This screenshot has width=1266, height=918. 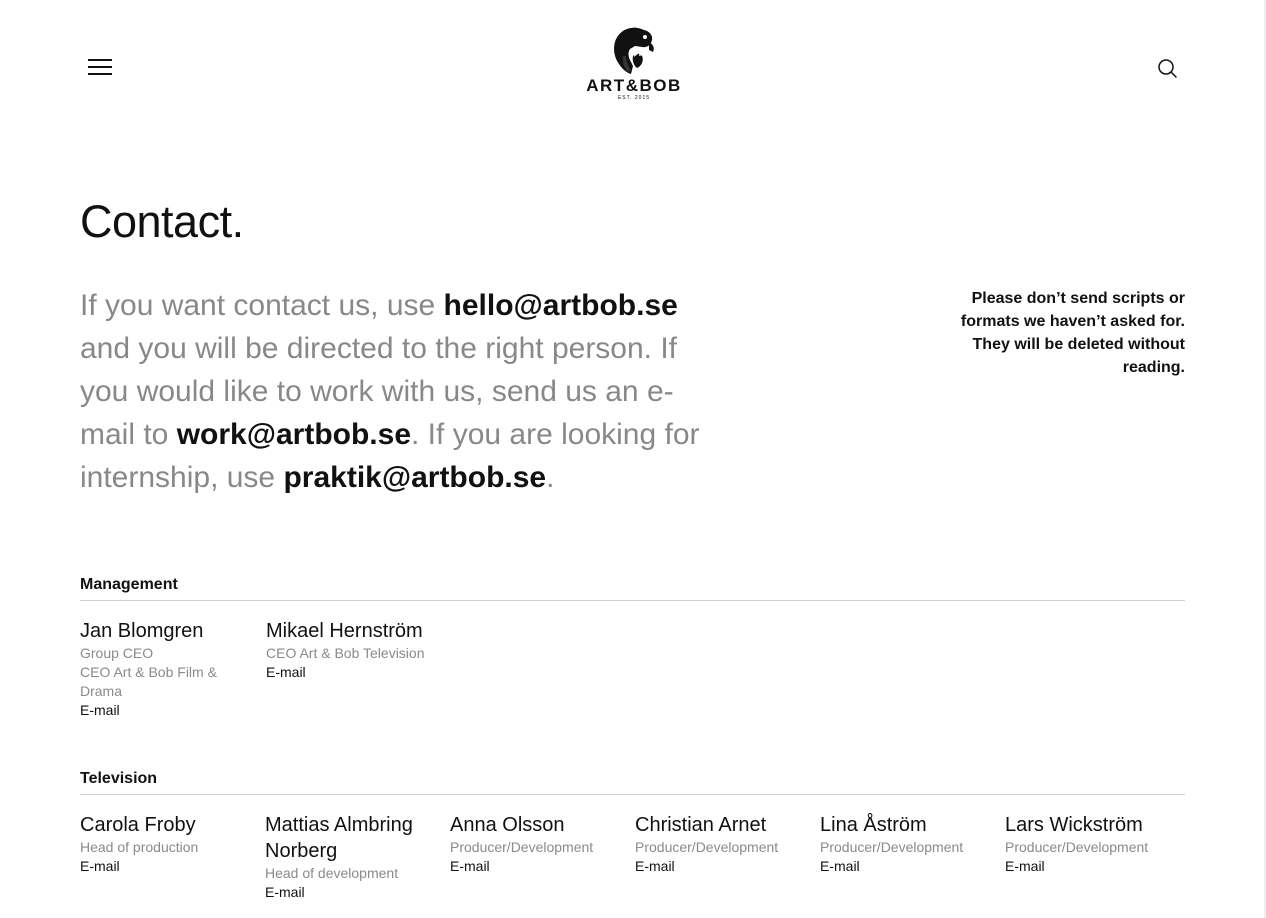 I want to click on person-name: Lina Åström, so click(x=873, y=825).